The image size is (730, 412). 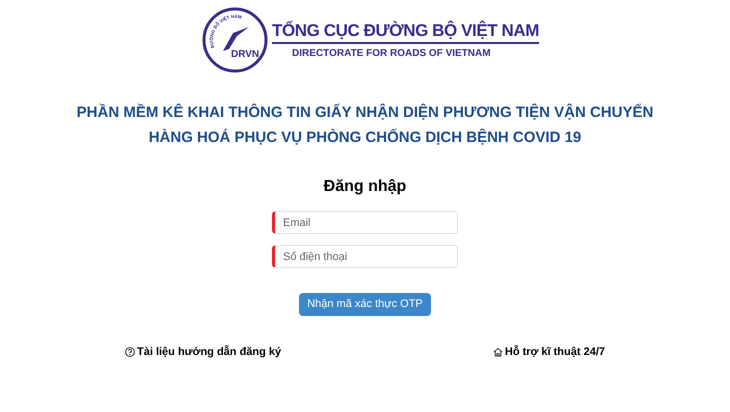 What do you see at coordinates (365, 187) in the screenshot?
I see `login-title: Đăng nhập` at bounding box center [365, 187].